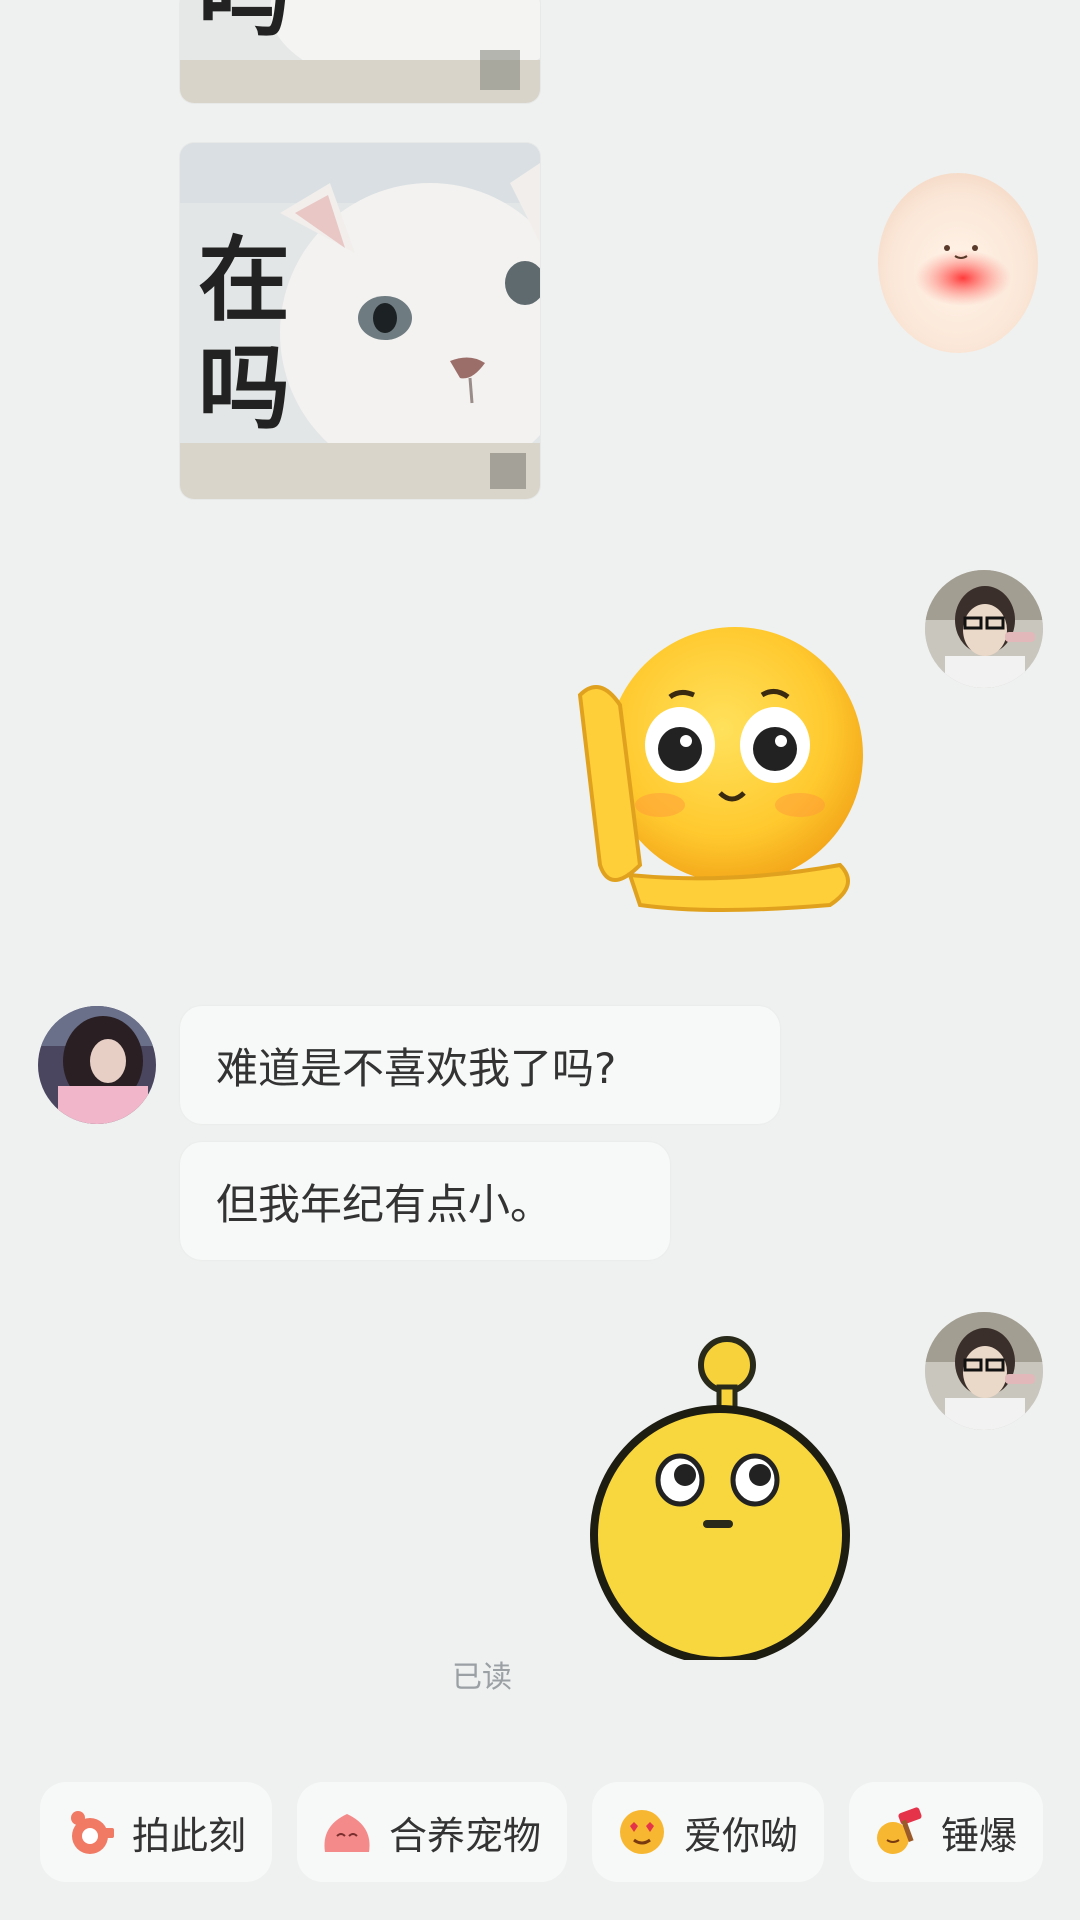  Describe the element at coordinates (347, 1832) in the screenshot. I see `pet-blob-icon` at that location.